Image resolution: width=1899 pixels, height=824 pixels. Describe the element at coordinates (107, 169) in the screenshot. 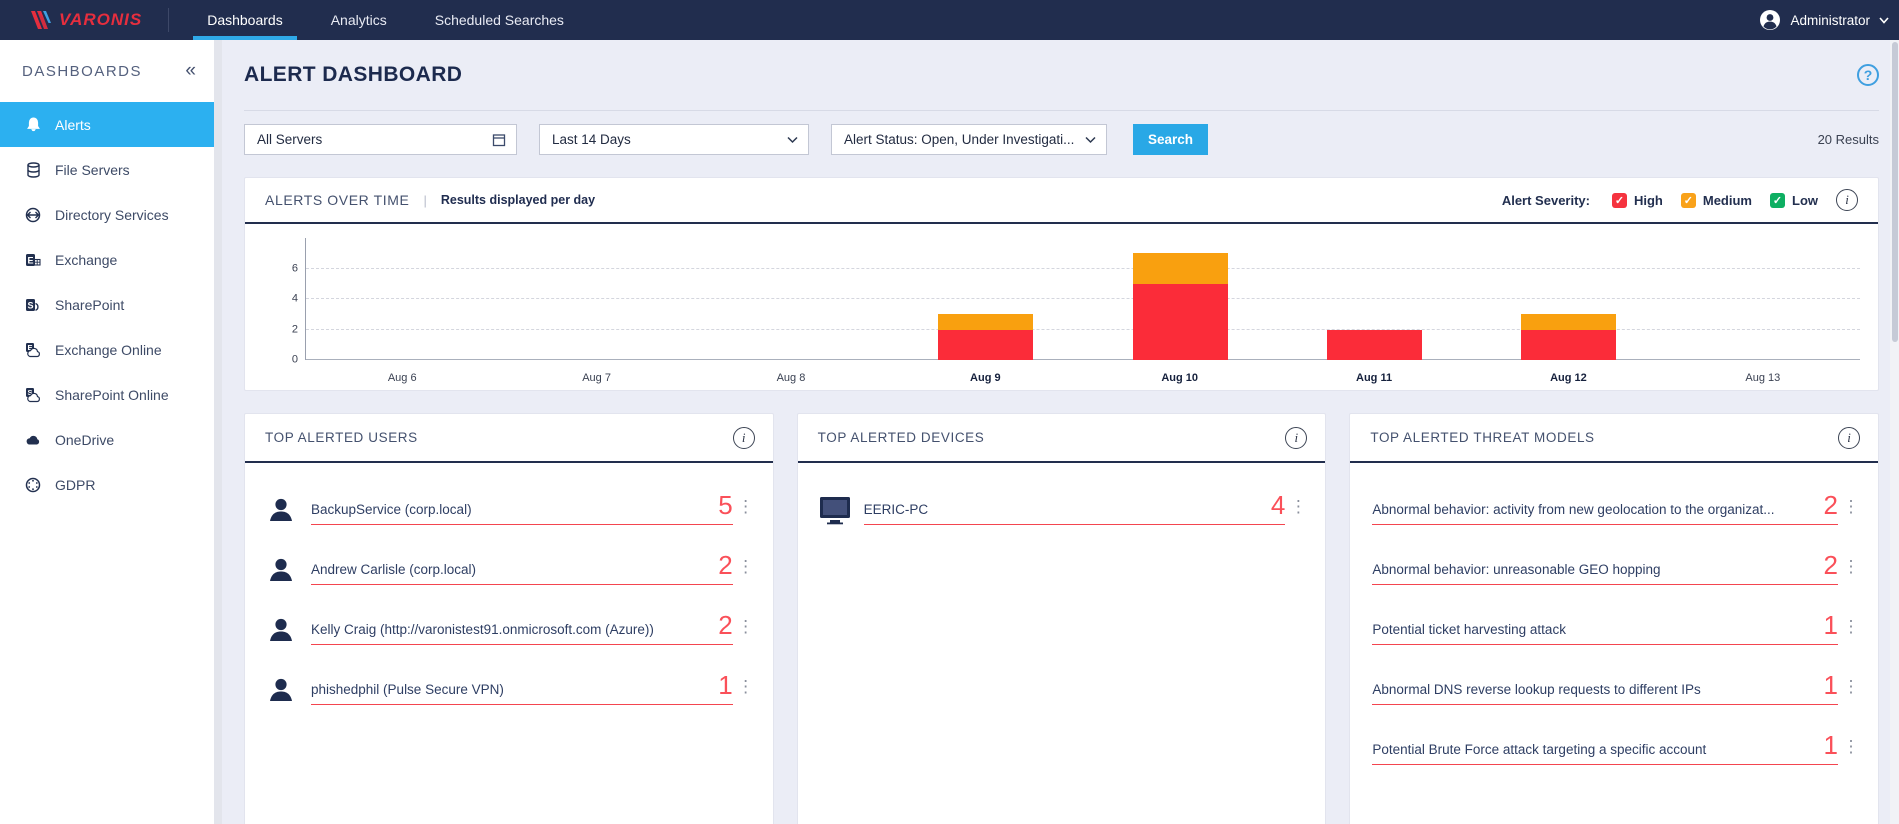

I see `sidebar-item-file-servers: File Servers` at that location.